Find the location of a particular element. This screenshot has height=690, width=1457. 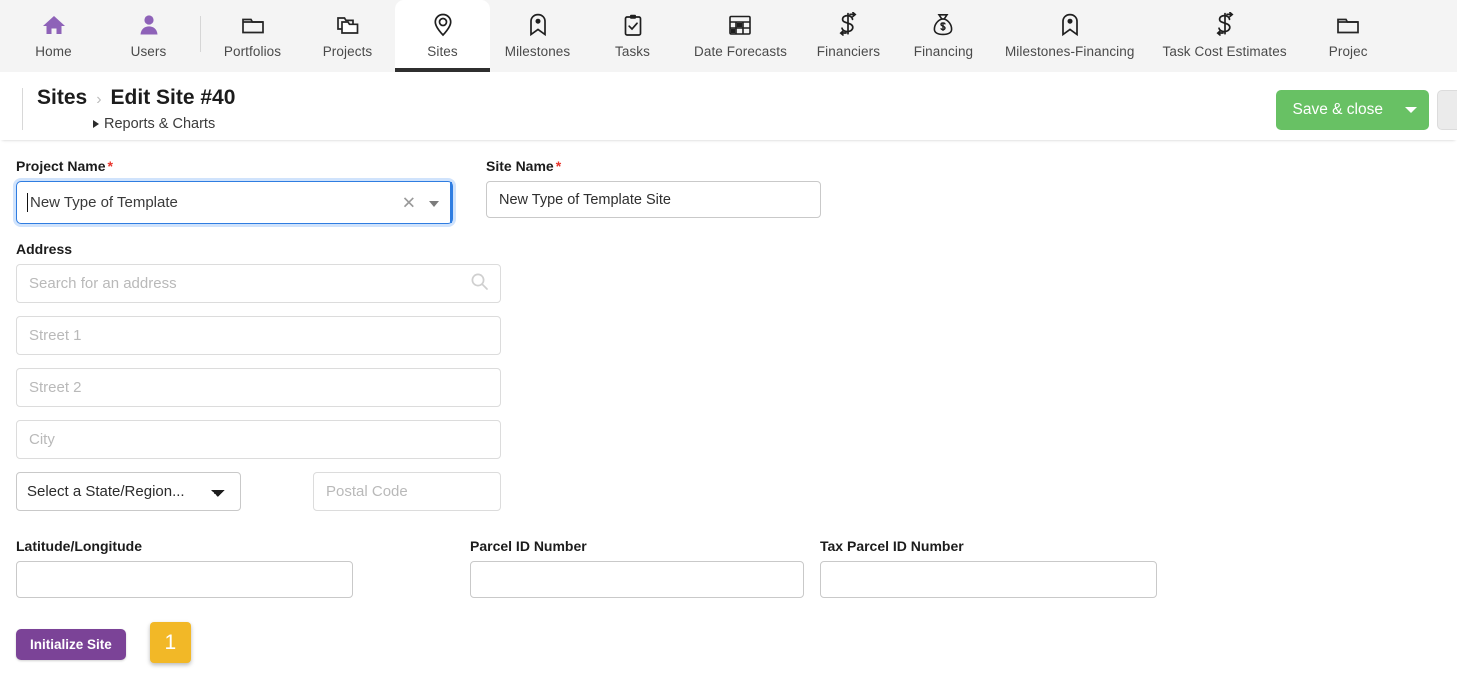

nav-label: Tasks is located at coordinates (632, 51).